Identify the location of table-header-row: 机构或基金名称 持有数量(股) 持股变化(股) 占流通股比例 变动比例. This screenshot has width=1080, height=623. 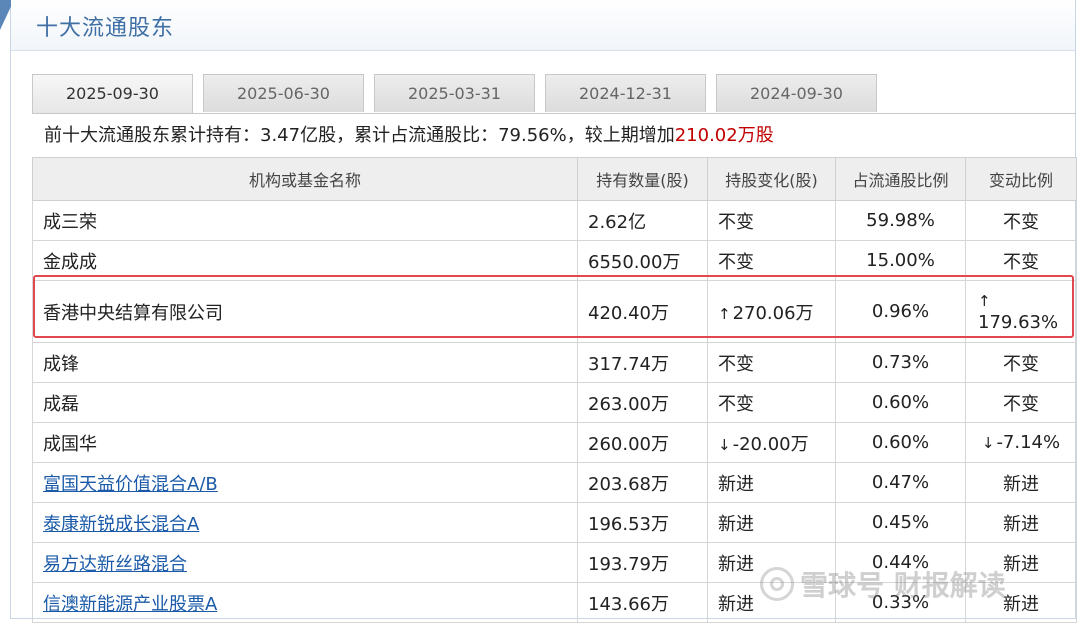
(554, 179).